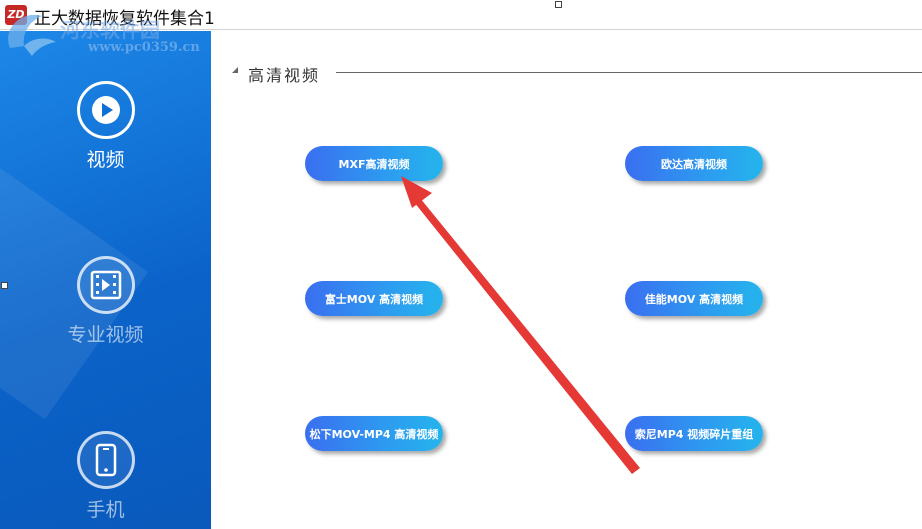  What do you see at coordinates (32, 35) in the screenshot?
I see `watermark-logo` at bounding box center [32, 35].